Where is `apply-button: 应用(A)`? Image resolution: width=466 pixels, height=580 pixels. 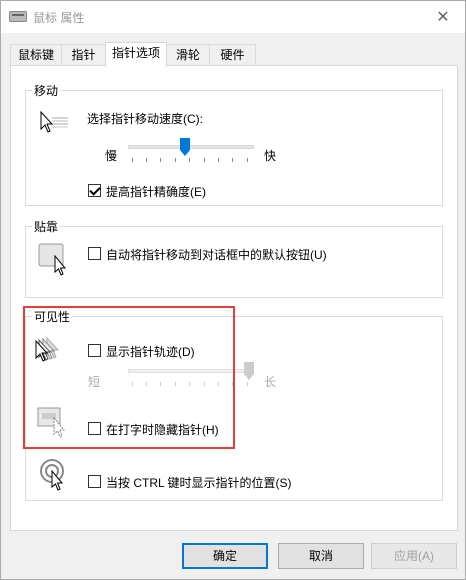 apply-button: 应用(A) is located at coordinates (414, 556).